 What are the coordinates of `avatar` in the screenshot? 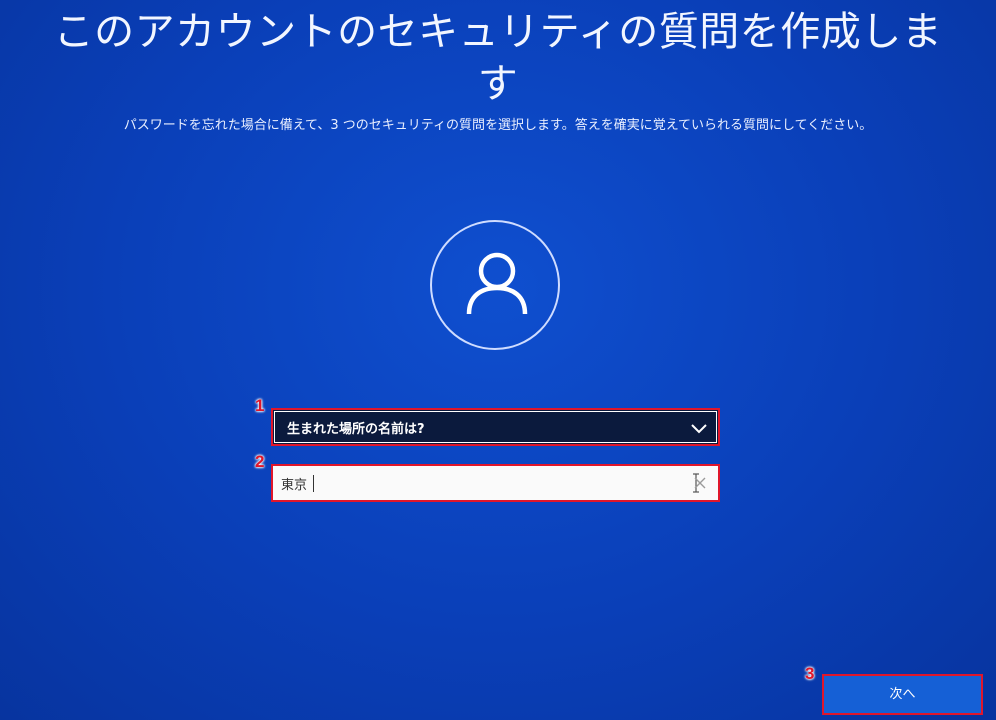 It's located at (495, 285).